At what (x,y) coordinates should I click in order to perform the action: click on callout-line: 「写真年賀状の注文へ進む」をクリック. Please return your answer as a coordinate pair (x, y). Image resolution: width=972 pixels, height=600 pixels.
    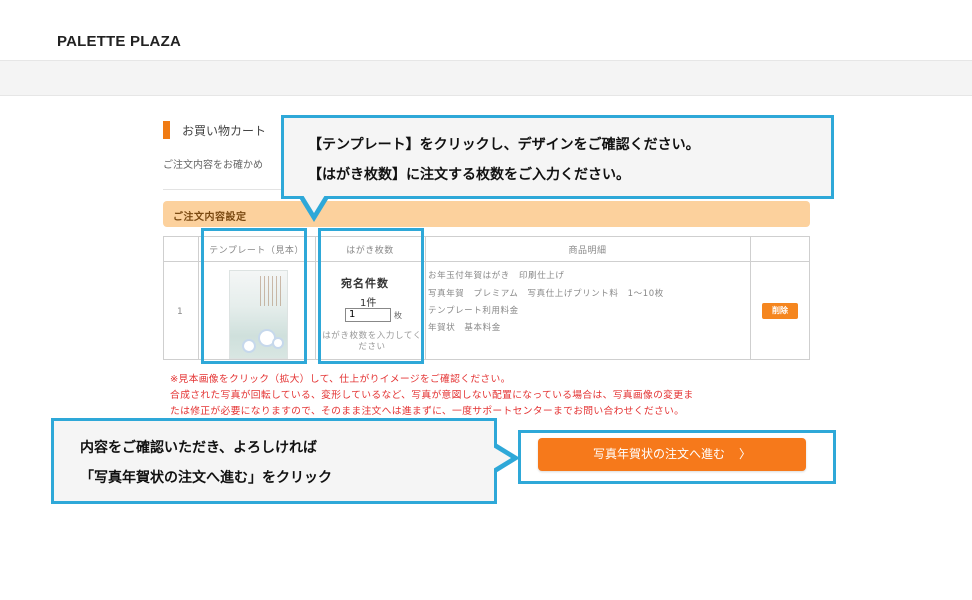
    Looking at the image, I should click on (206, 478).